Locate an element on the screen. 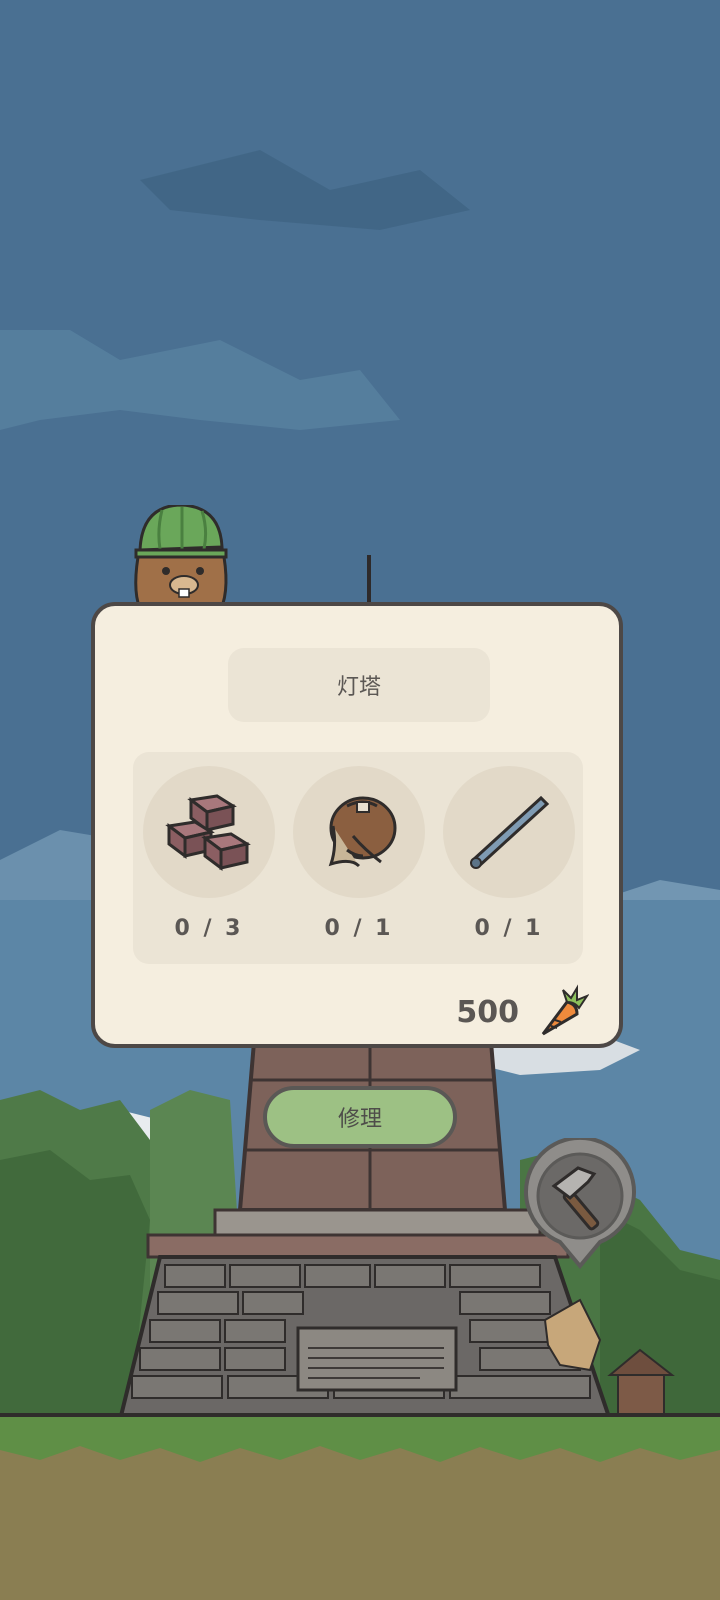 The image size is (720, 1600). materials-panel: 0 / 3 0 / 1 0 / 1 is located at coordinates (358, 858).